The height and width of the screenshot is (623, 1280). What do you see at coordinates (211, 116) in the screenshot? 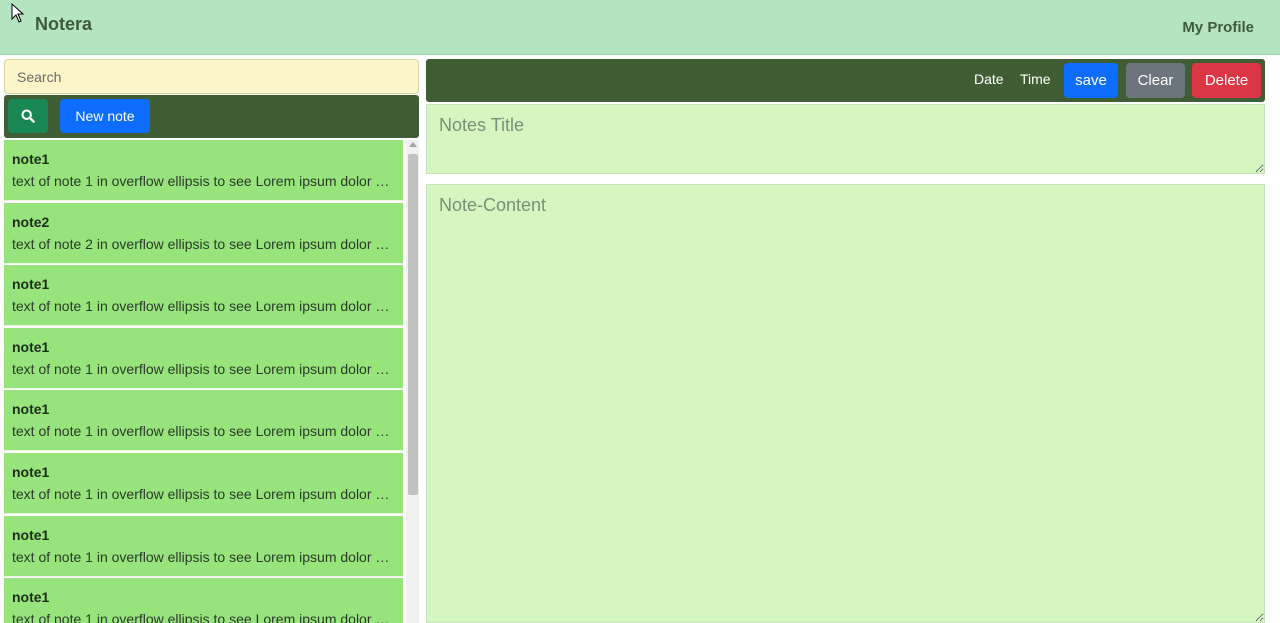
I see `sidebar-toolbar: New note` at bounding box center [211, 116].